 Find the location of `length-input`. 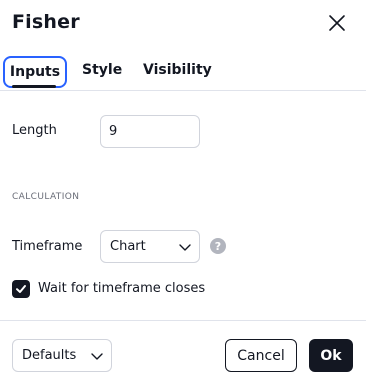

length-input is located at coordinates (150, 131).